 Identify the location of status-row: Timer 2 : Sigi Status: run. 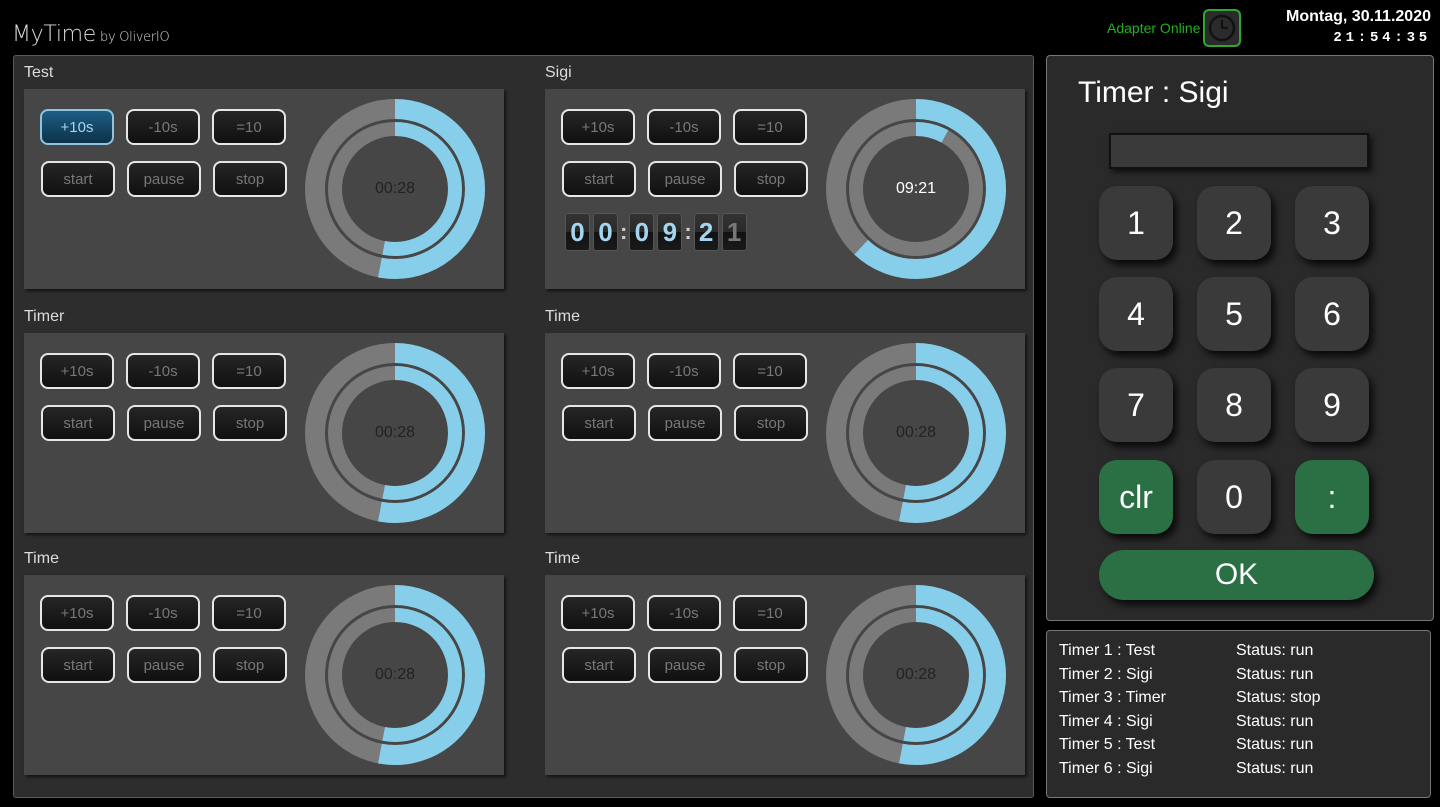
(1239, 677).